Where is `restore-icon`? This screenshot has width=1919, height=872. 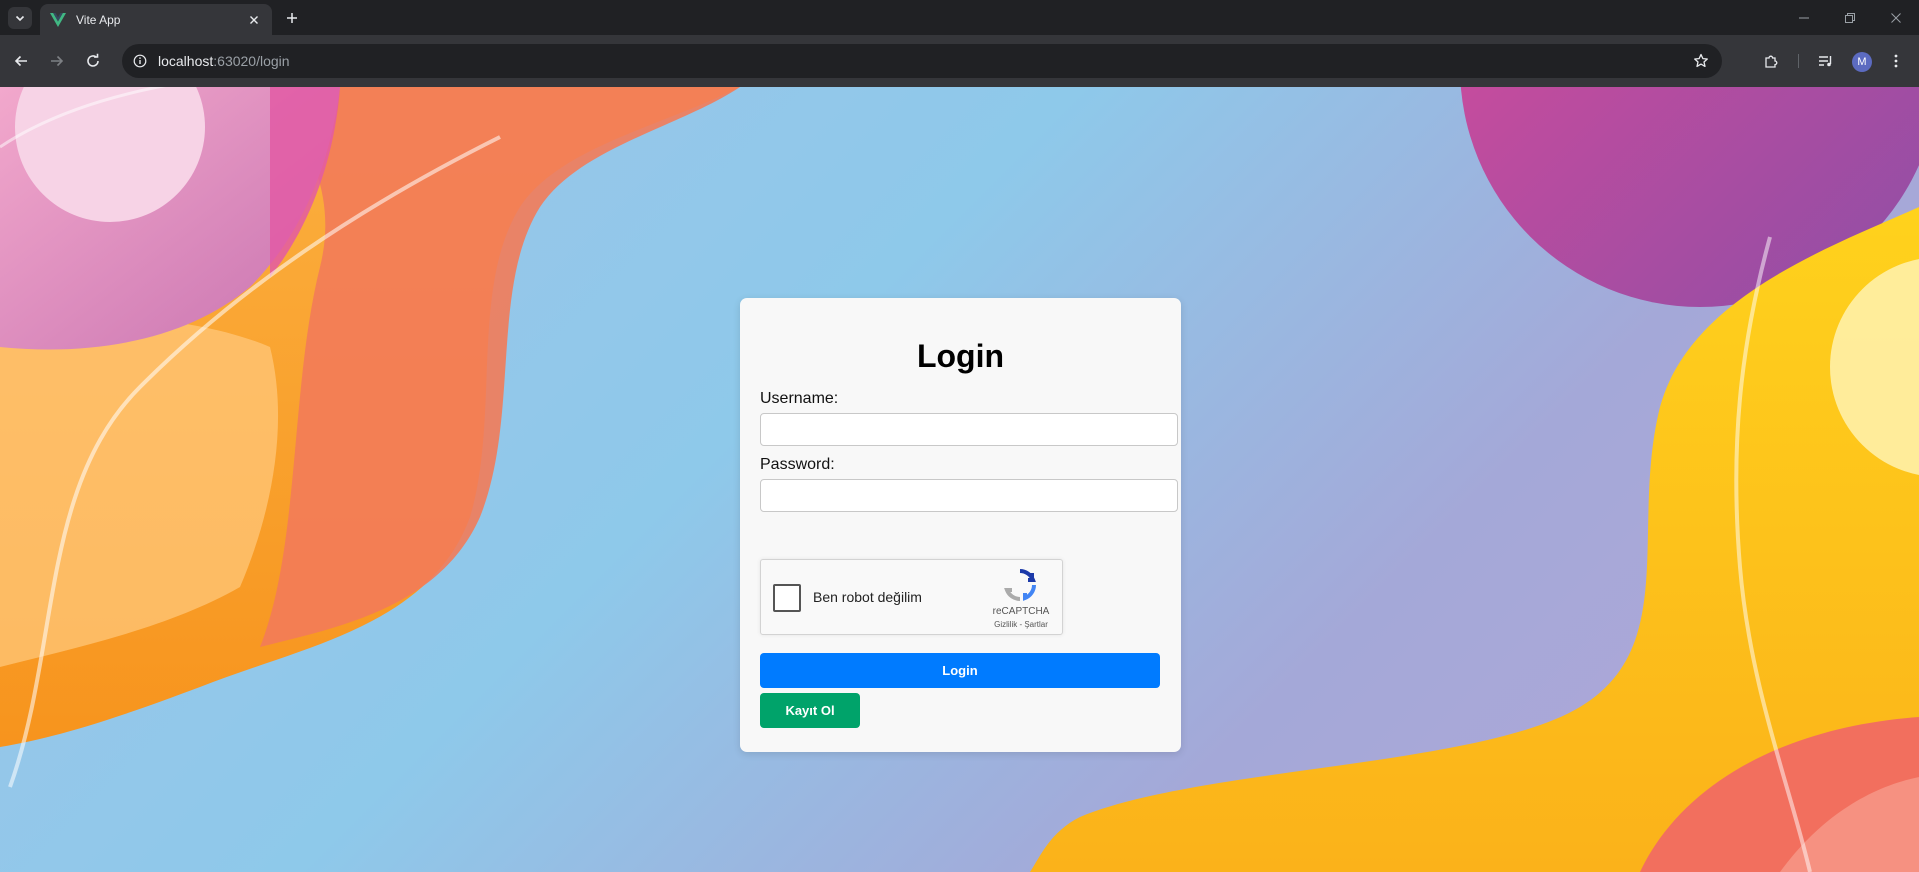
restore-icon is located at coordinates (1850, 18).